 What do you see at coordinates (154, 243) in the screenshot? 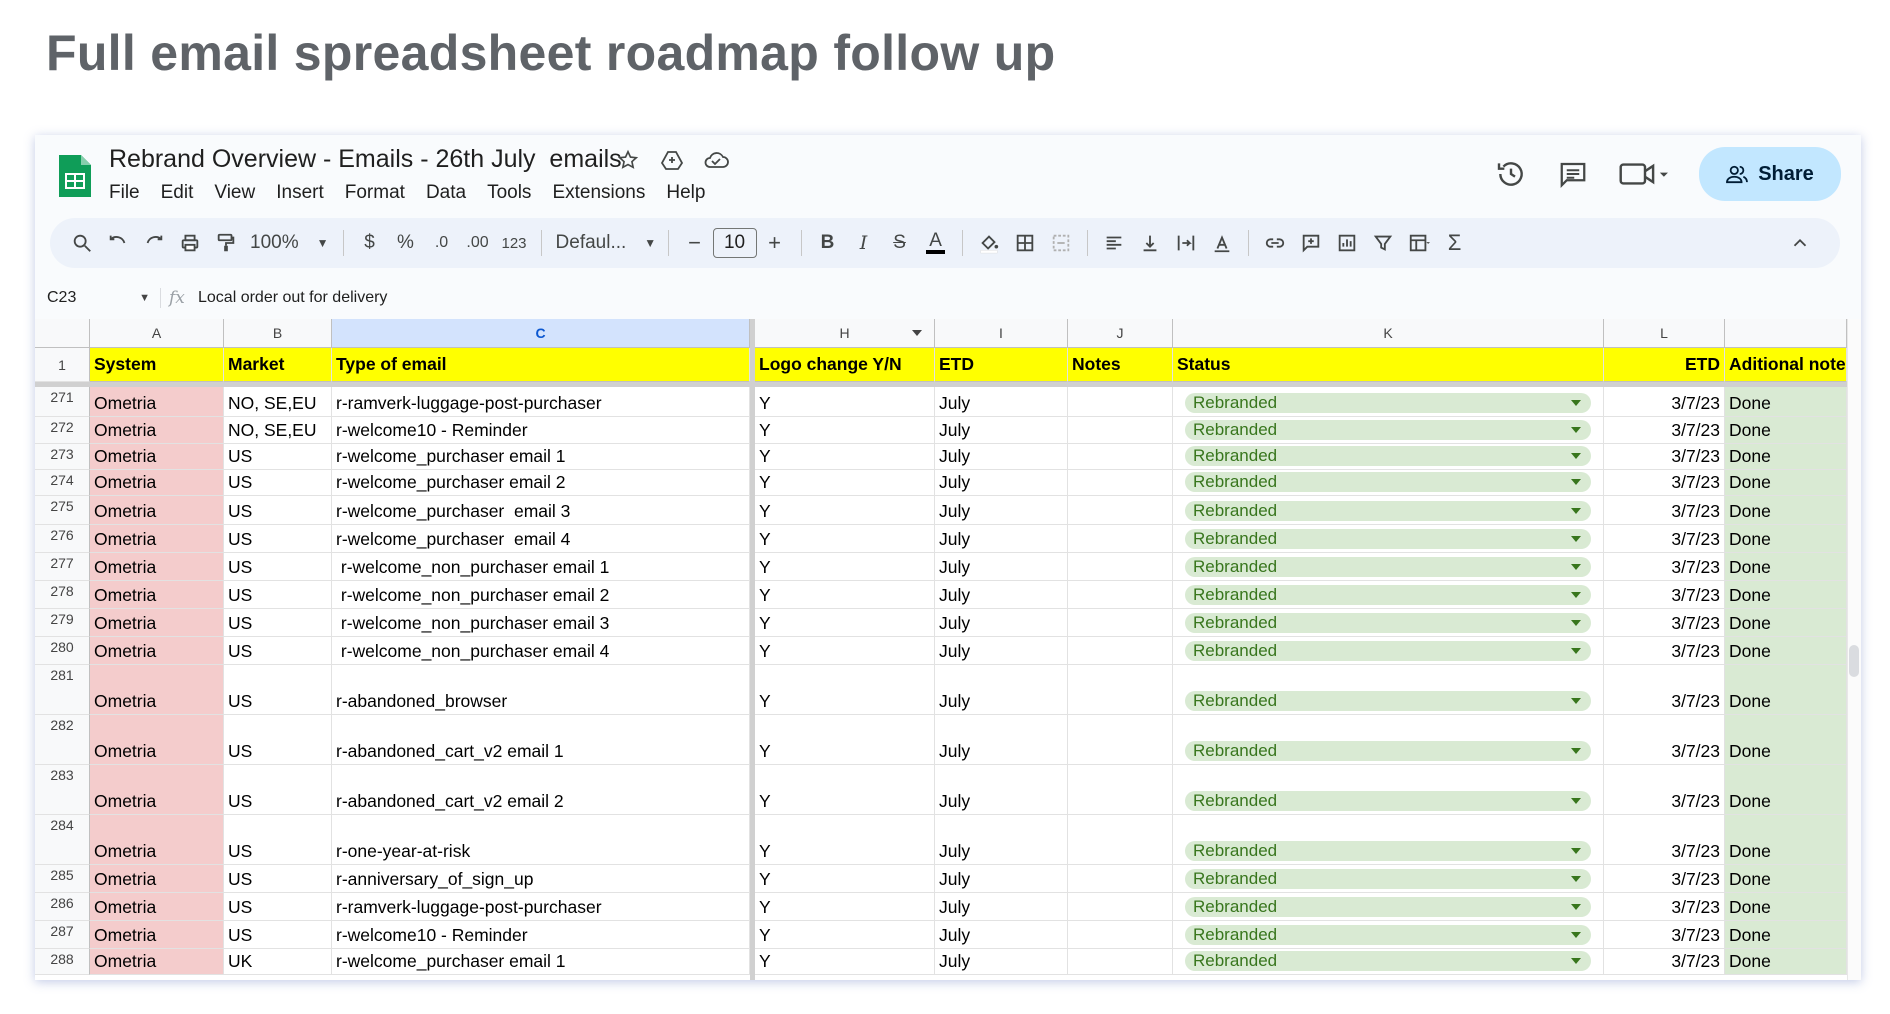
I see `redo-icon` at bounding box center [154, 243].